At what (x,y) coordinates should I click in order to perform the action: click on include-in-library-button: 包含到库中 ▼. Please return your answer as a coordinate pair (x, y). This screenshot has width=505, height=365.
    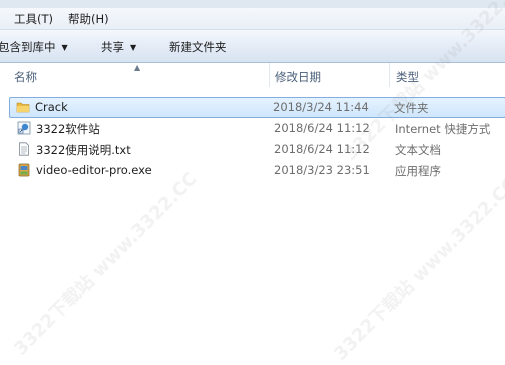
    Looking at the image, I should click on (34, 47).